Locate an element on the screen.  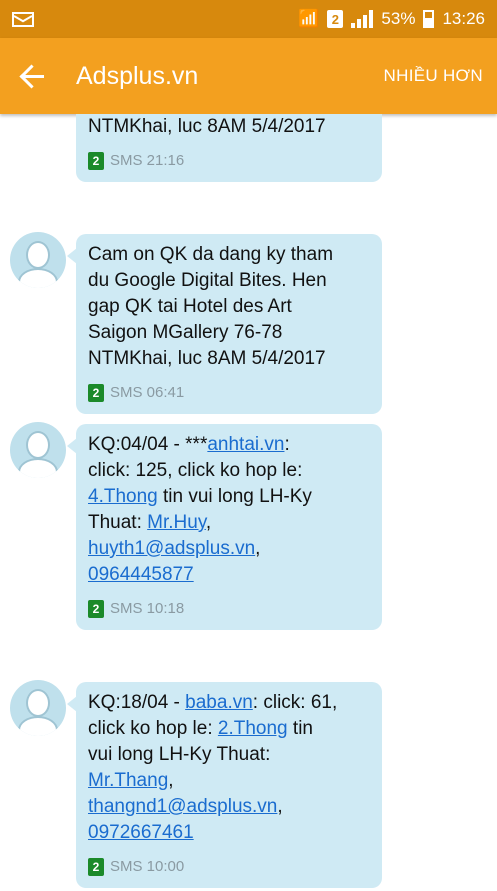
message-text-segment: : click: 61, is located at coordinates (295, 702).